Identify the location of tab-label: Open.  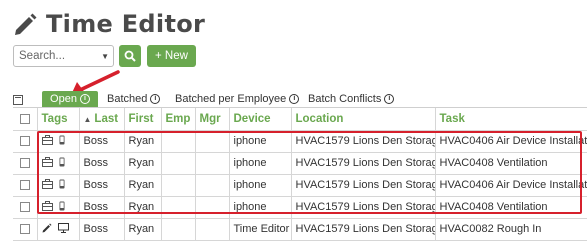
(63, 99).